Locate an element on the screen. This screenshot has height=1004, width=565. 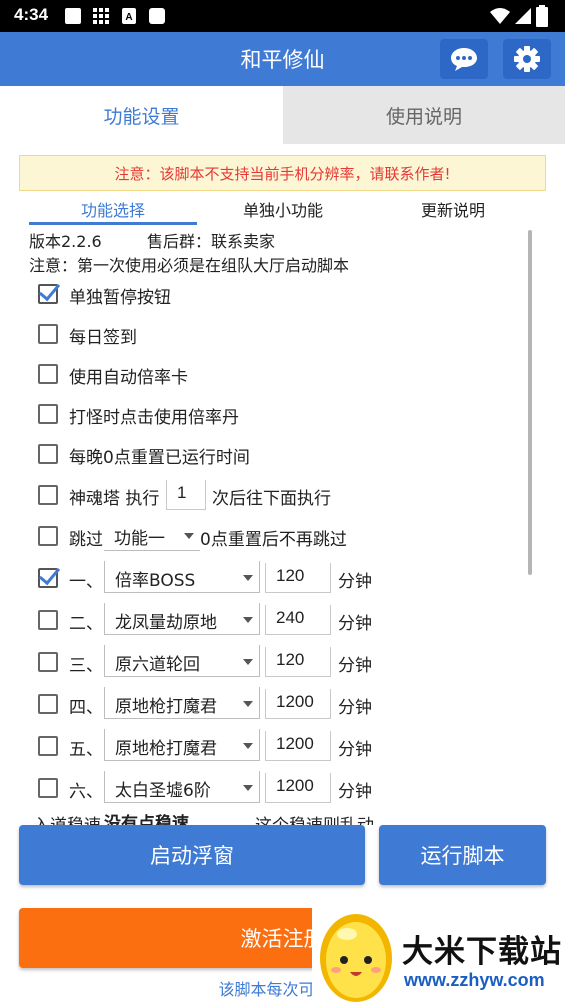
watermark: 大米下载站 www.zzhyw.com is located at coordinates (438, 954).